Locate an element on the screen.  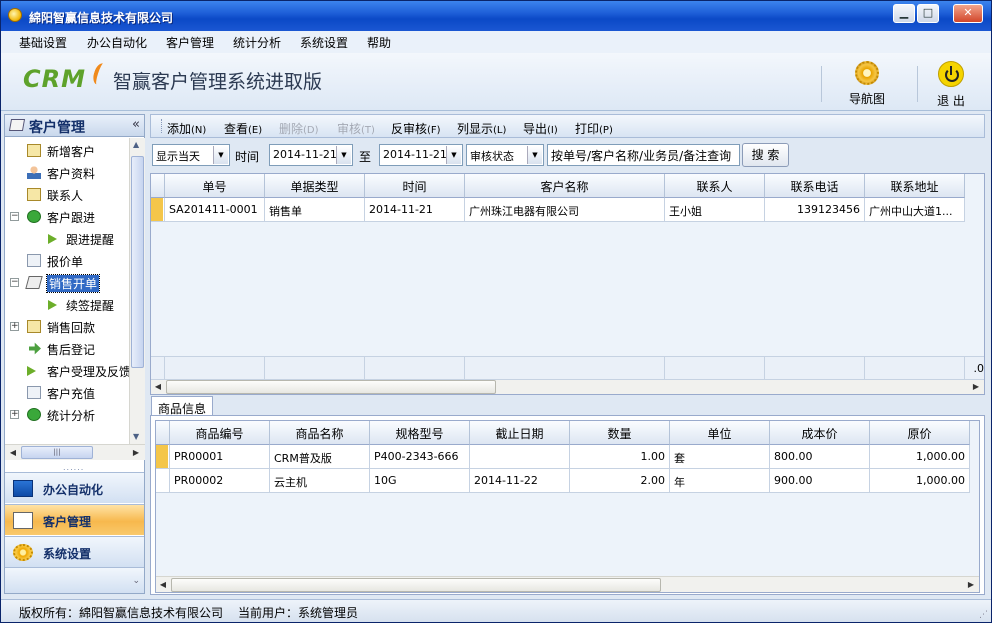
tree-item: + 销售回款 is located at coordinates (67, 327).